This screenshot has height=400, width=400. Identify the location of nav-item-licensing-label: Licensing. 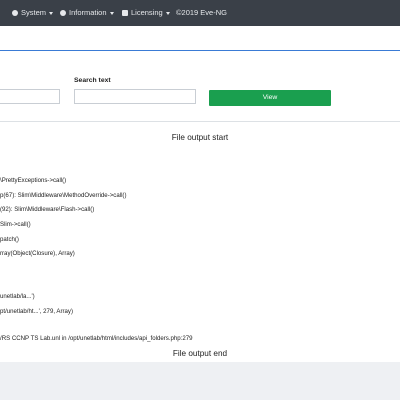
(147, 12).